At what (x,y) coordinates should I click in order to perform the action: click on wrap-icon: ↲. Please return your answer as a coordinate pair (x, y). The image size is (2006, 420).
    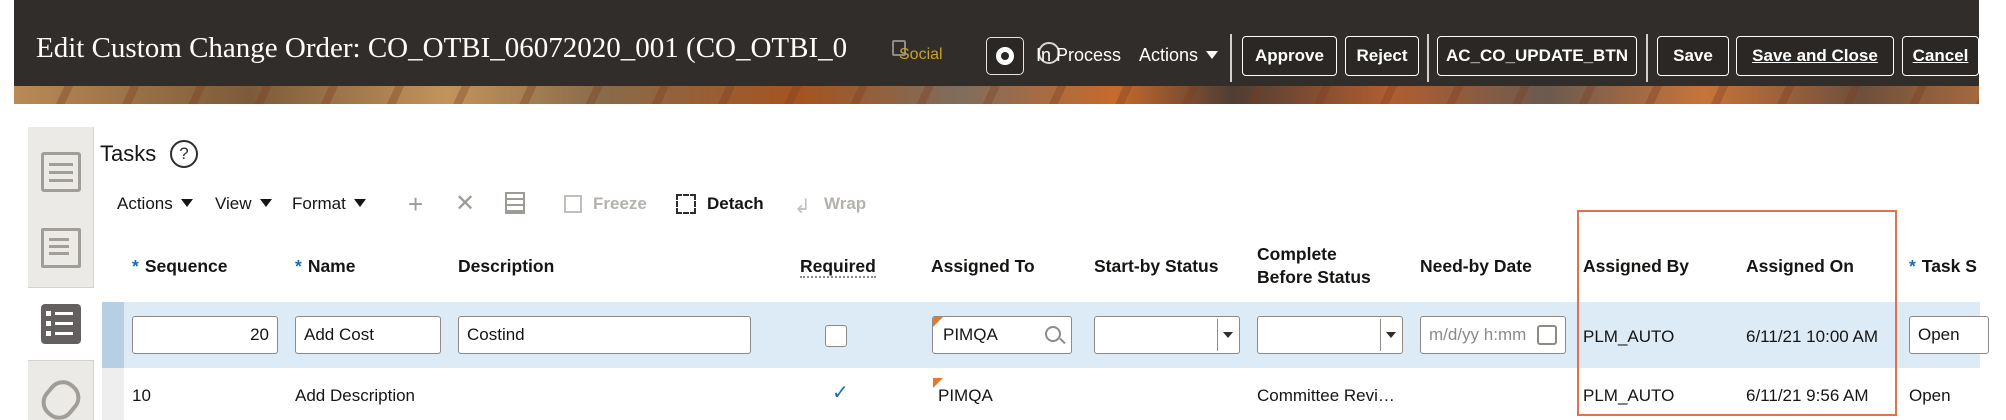
    Looking at the image, I should click on (802, 207).